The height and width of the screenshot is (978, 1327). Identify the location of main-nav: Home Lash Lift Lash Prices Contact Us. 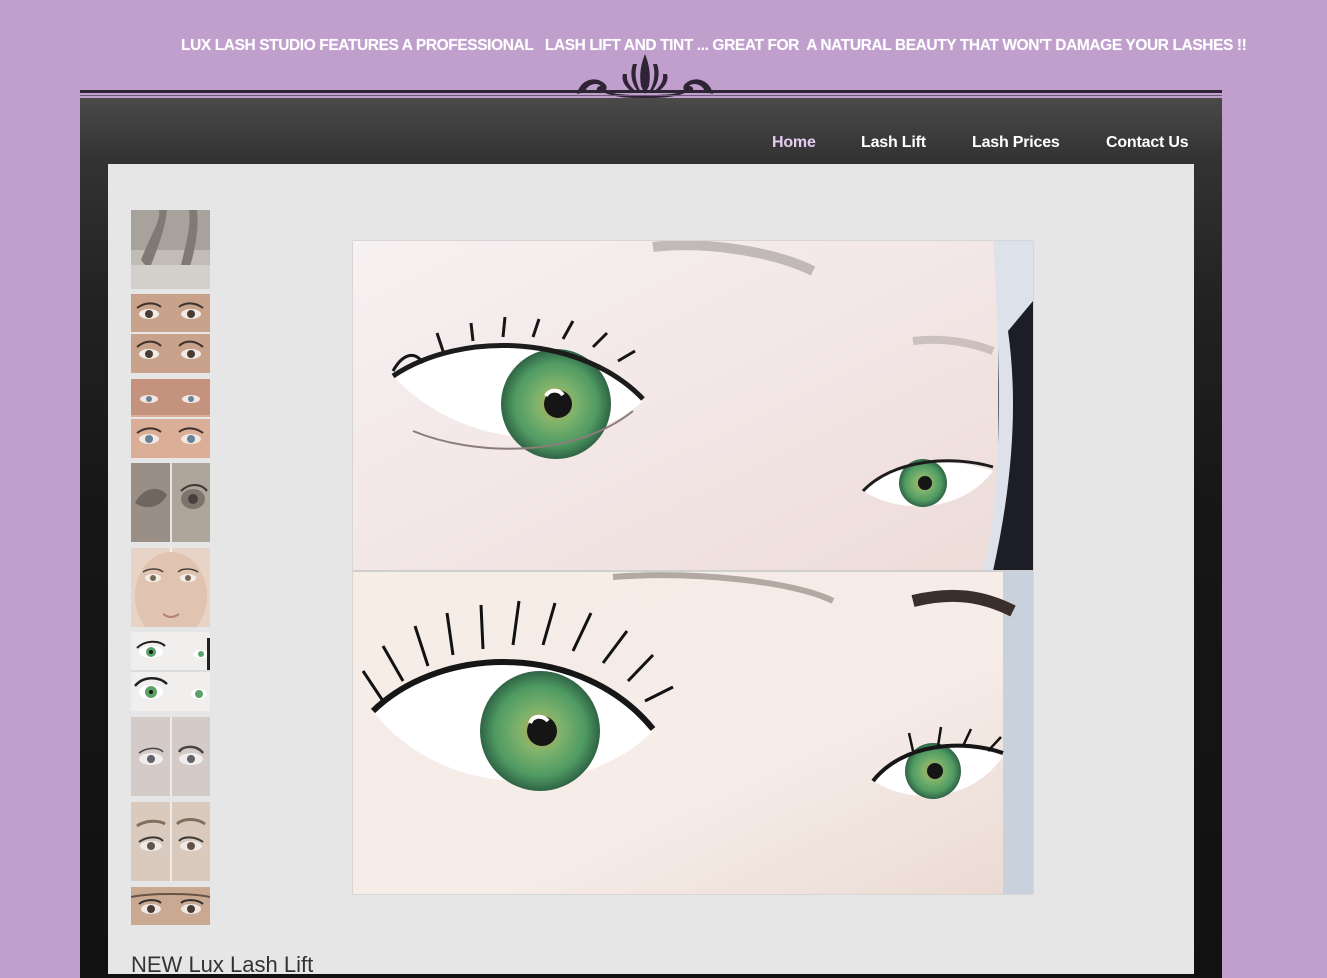
(663, 145).